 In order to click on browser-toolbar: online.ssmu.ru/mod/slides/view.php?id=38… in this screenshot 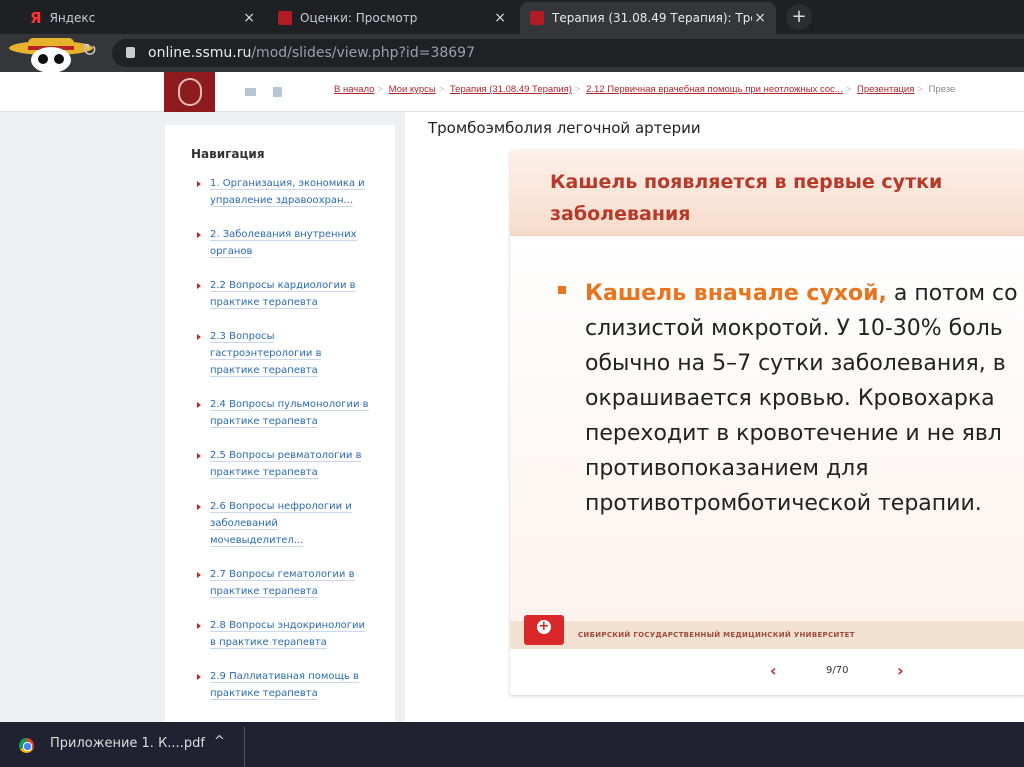, I will do `click(512, 53)`.